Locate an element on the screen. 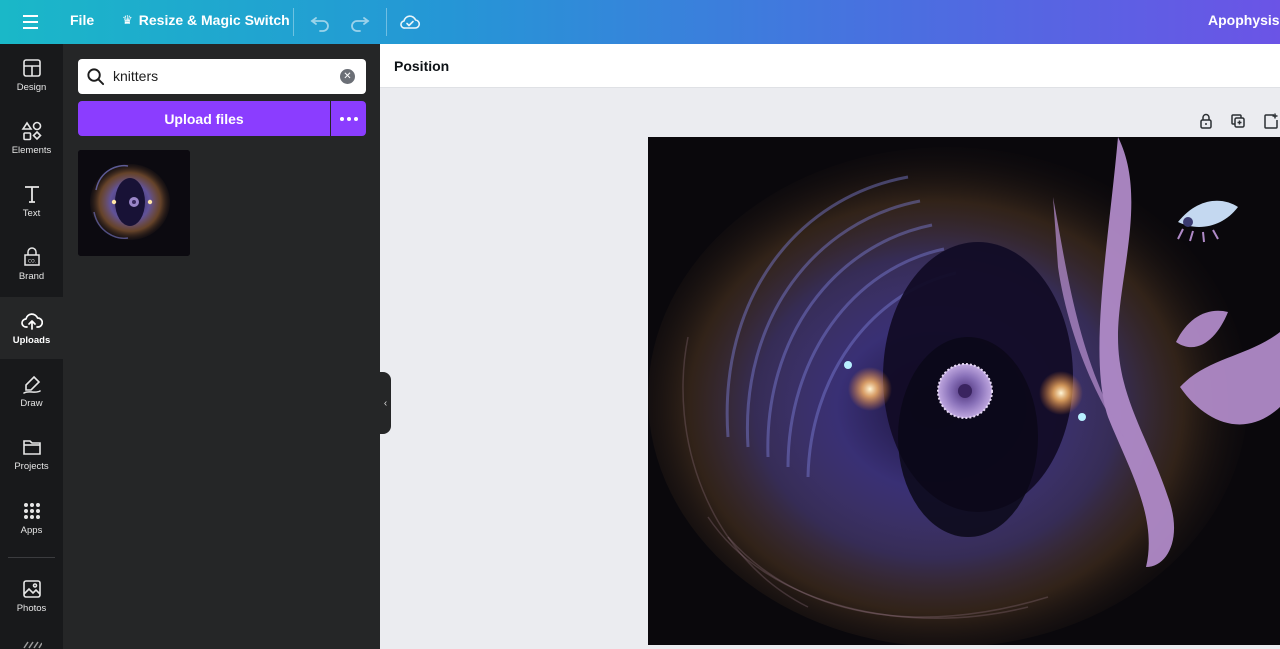 The image size is (1280, 649). position-button: Position is located at coordinates (421, 66).